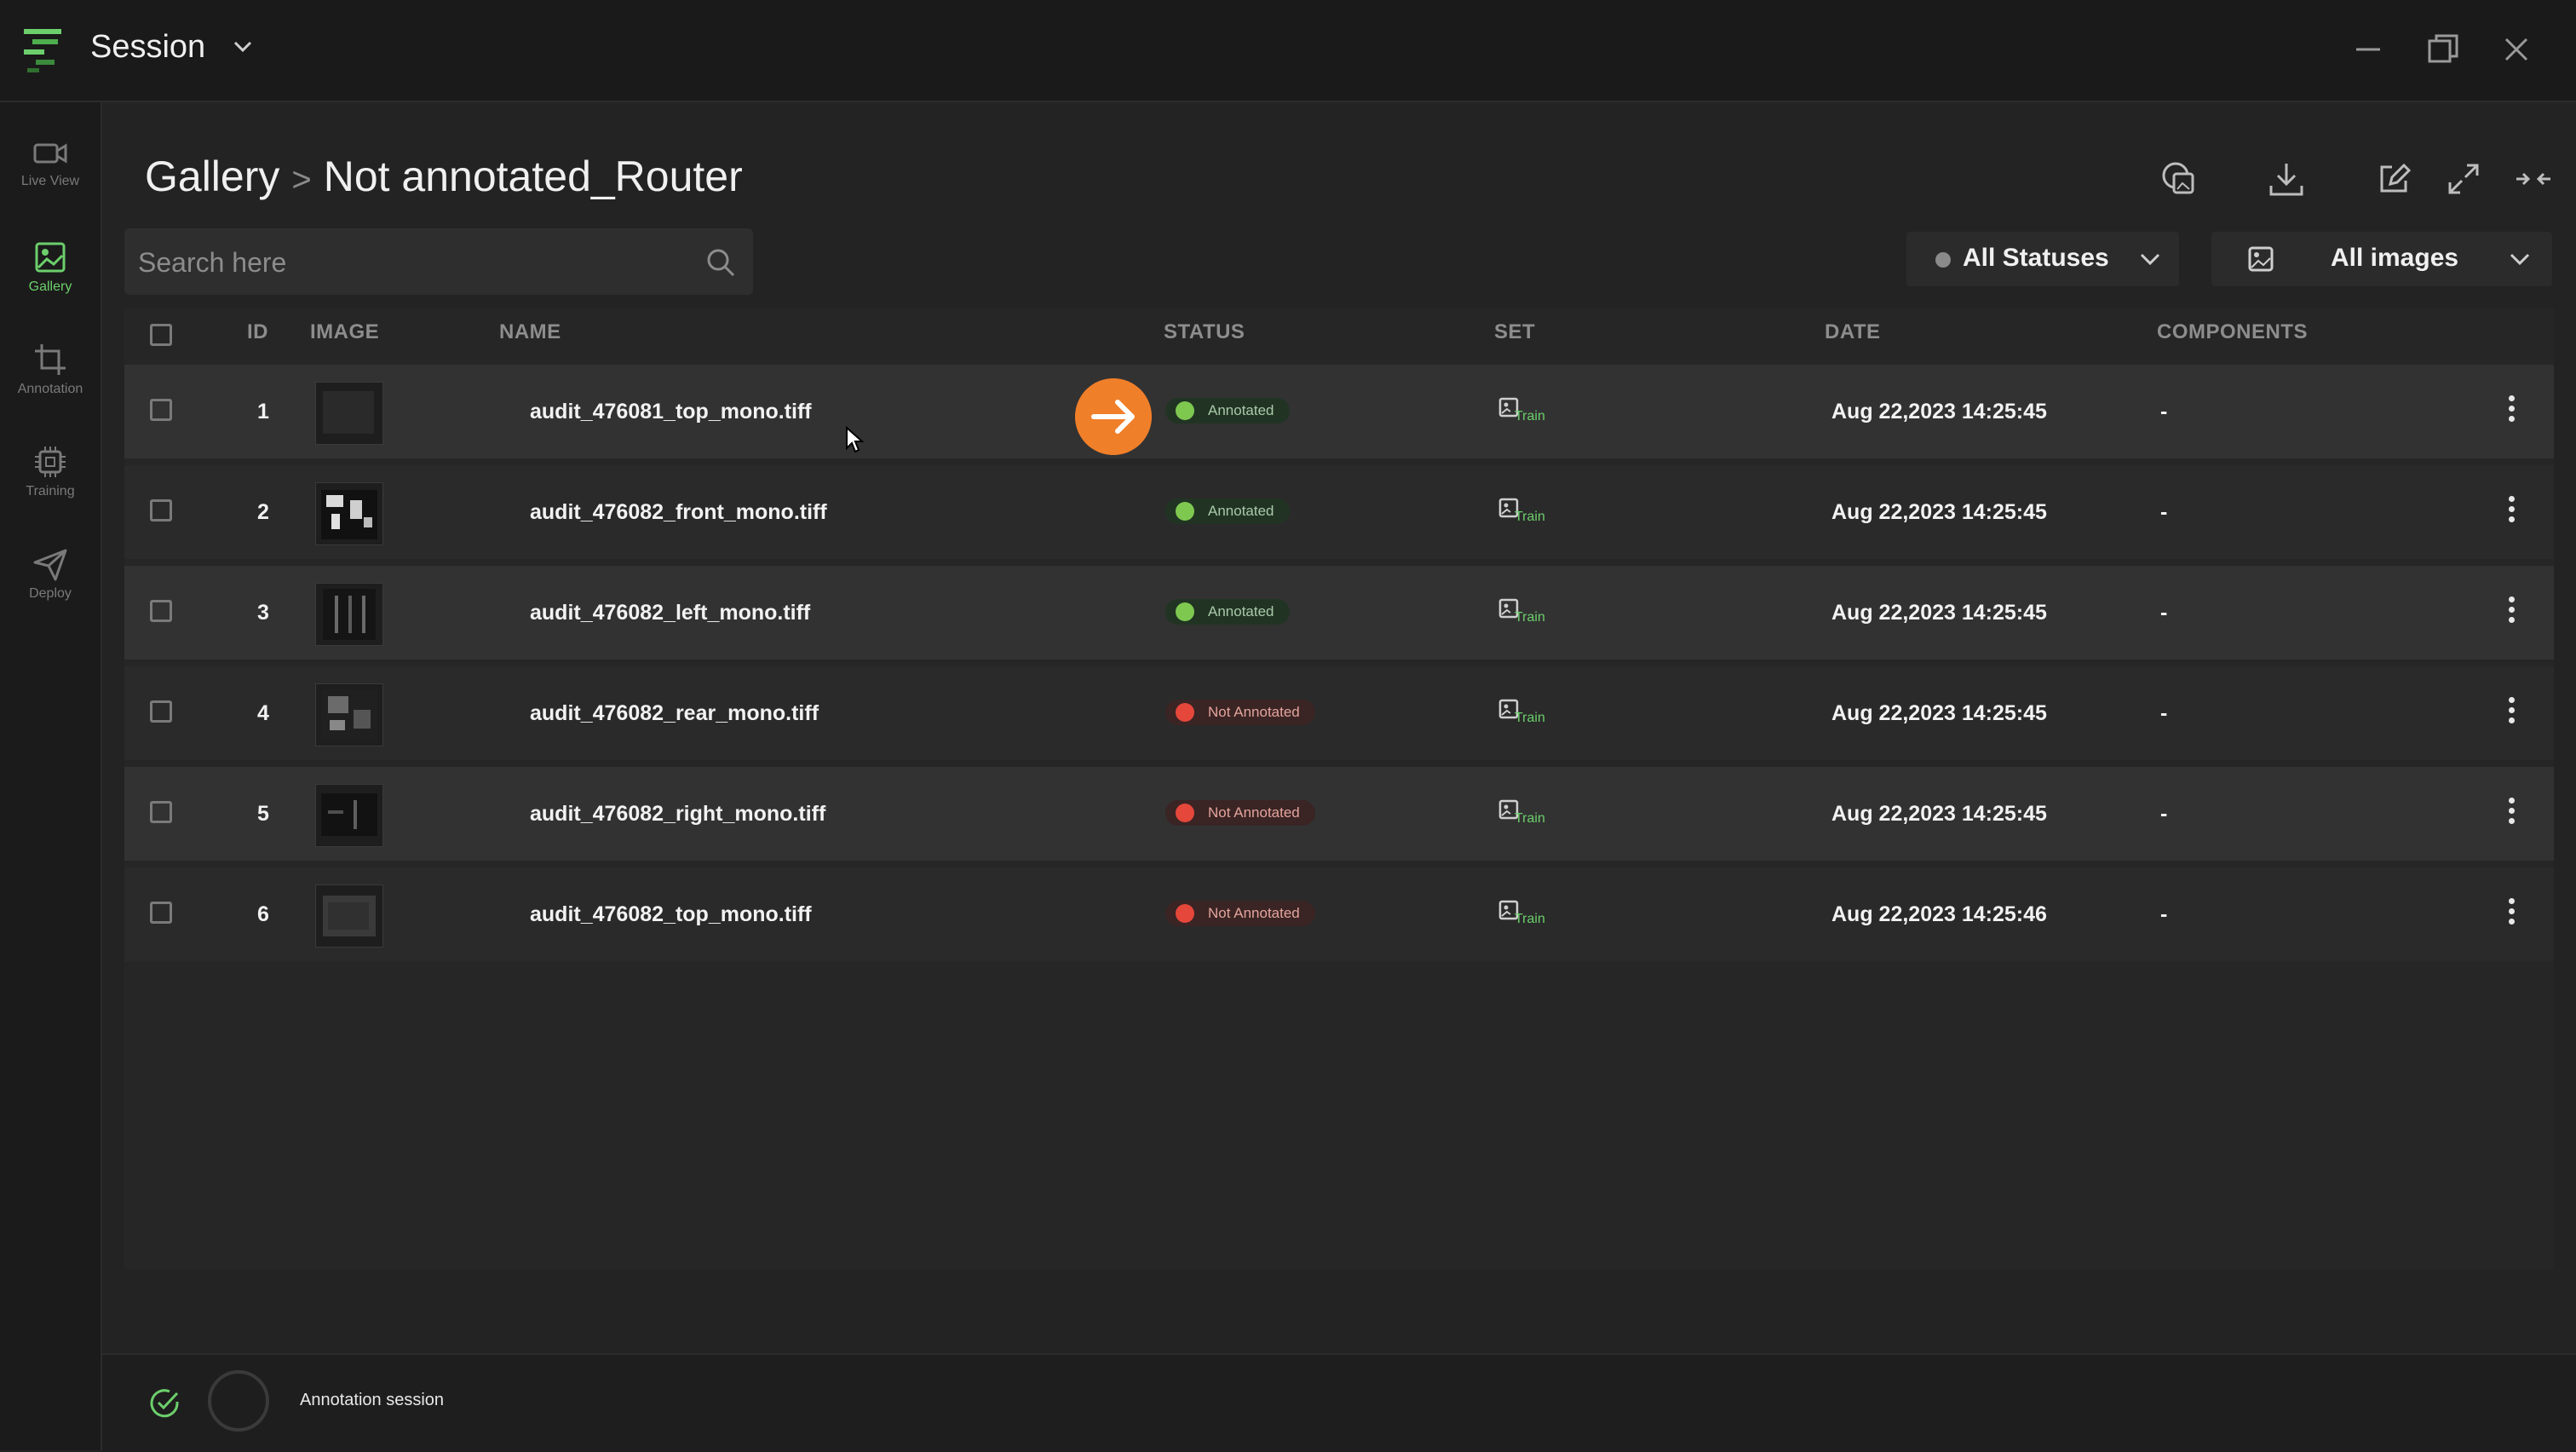  I want to click on row-id: 4, so click(263, 713).